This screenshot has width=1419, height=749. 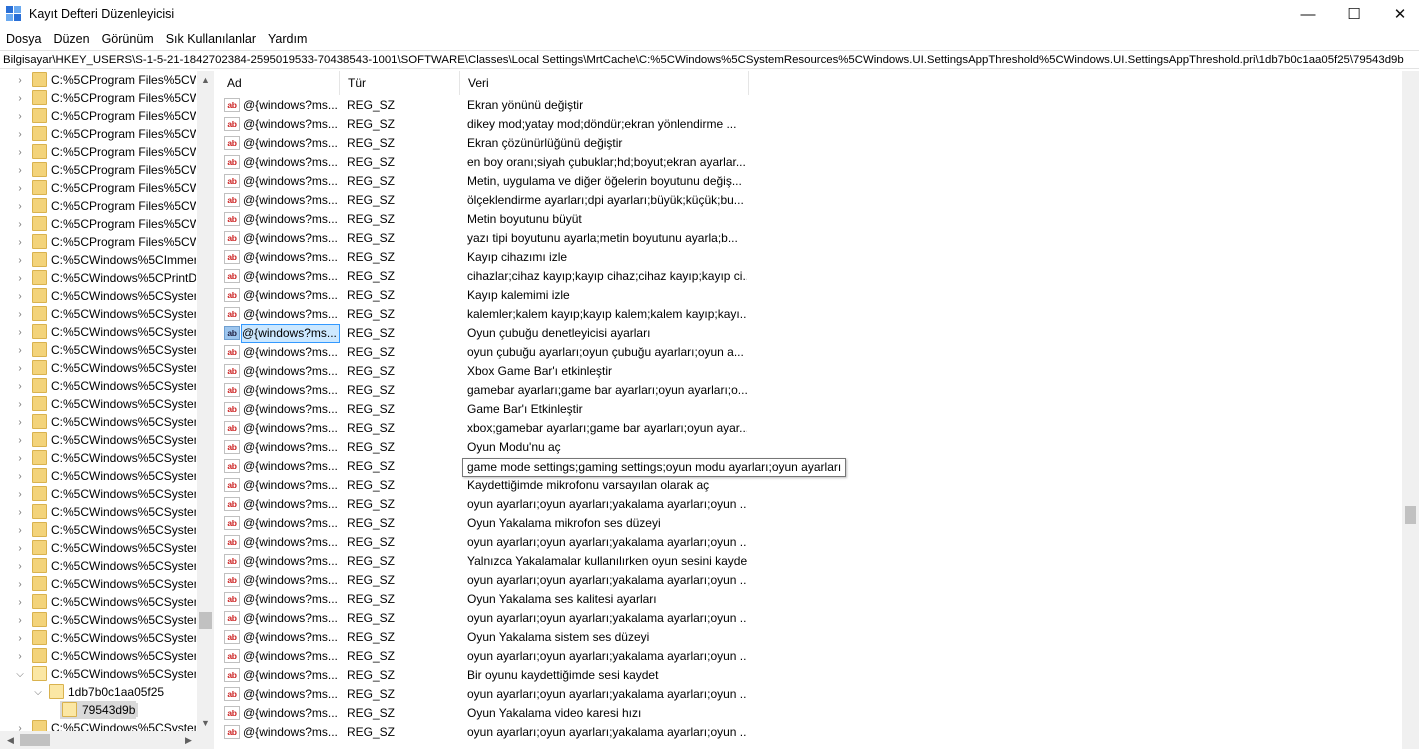 I want to click on list-vertical-scrollbar, so click(x=1410, y=410).